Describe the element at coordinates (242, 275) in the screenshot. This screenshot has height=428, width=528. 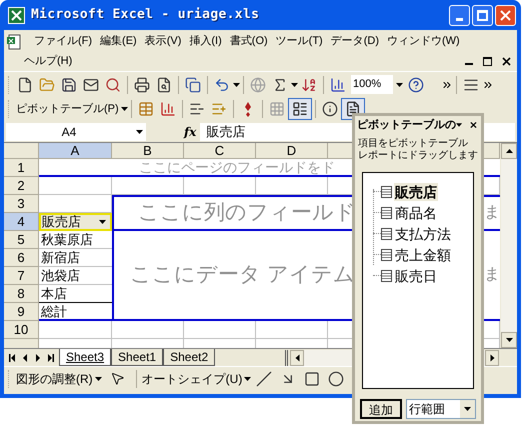
I see `drop-hint: ここにデータ アイテム` at that location.